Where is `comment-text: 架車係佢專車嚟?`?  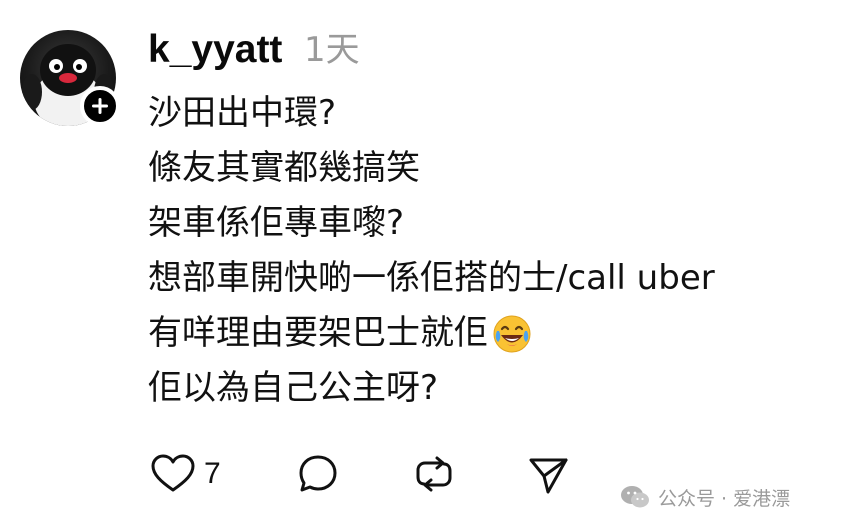 comment-text: 架車係佢專車嚟? is located at coordinates (276, 223).